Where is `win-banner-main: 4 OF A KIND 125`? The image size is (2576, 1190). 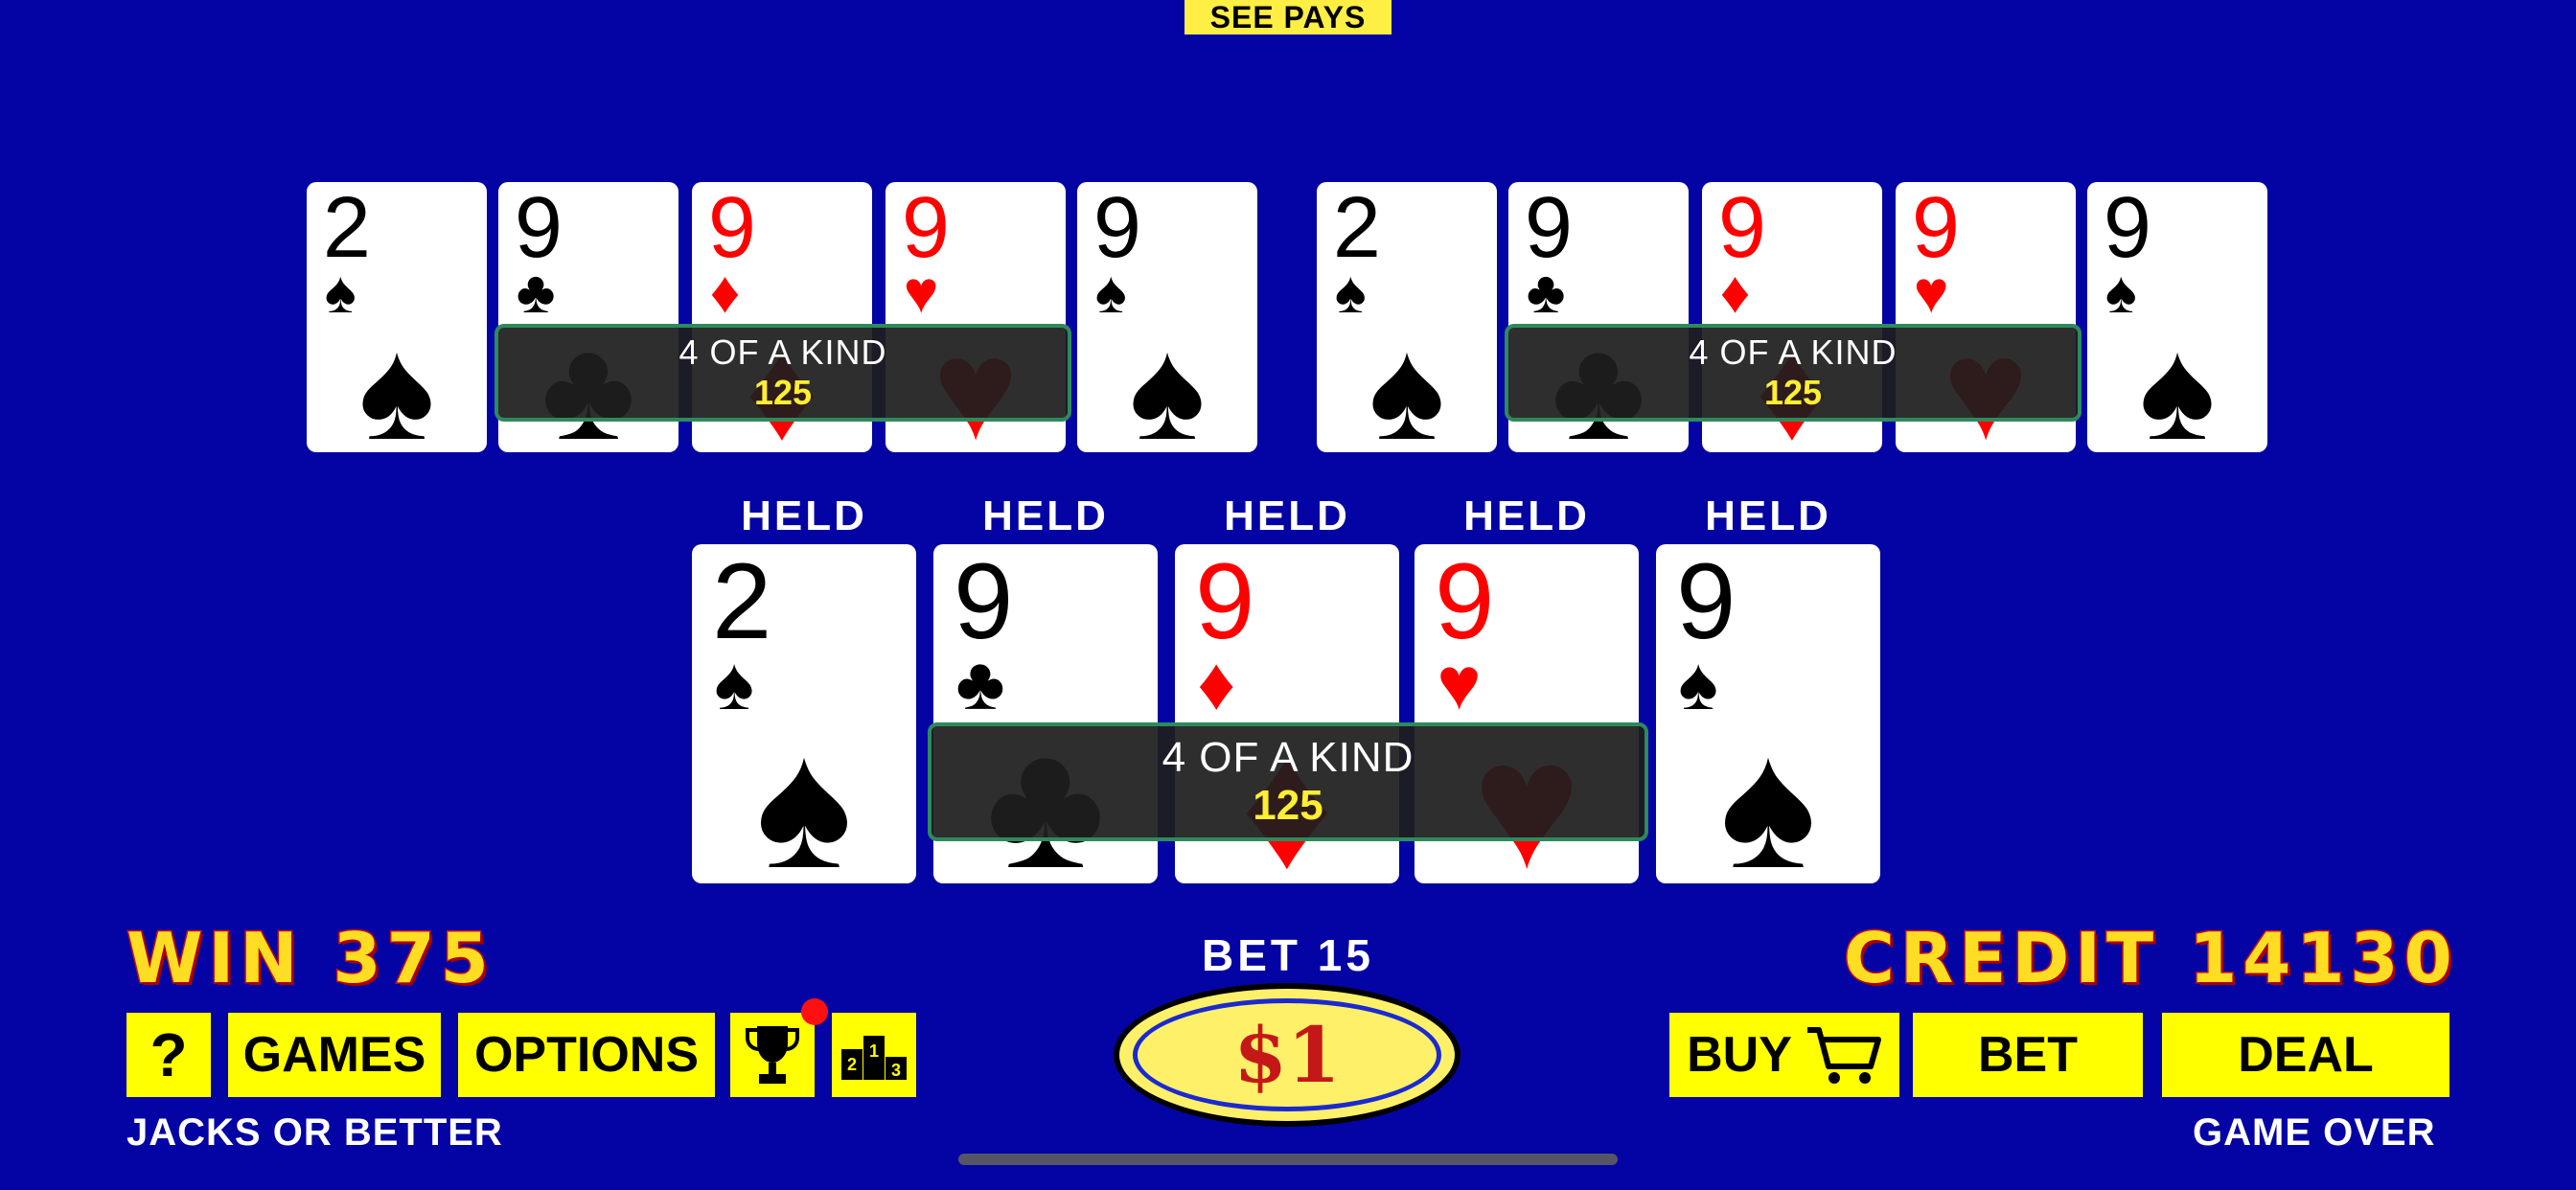 win-banner-main: 4 OF A KIND 125 is located at coordinates (1288, 781).